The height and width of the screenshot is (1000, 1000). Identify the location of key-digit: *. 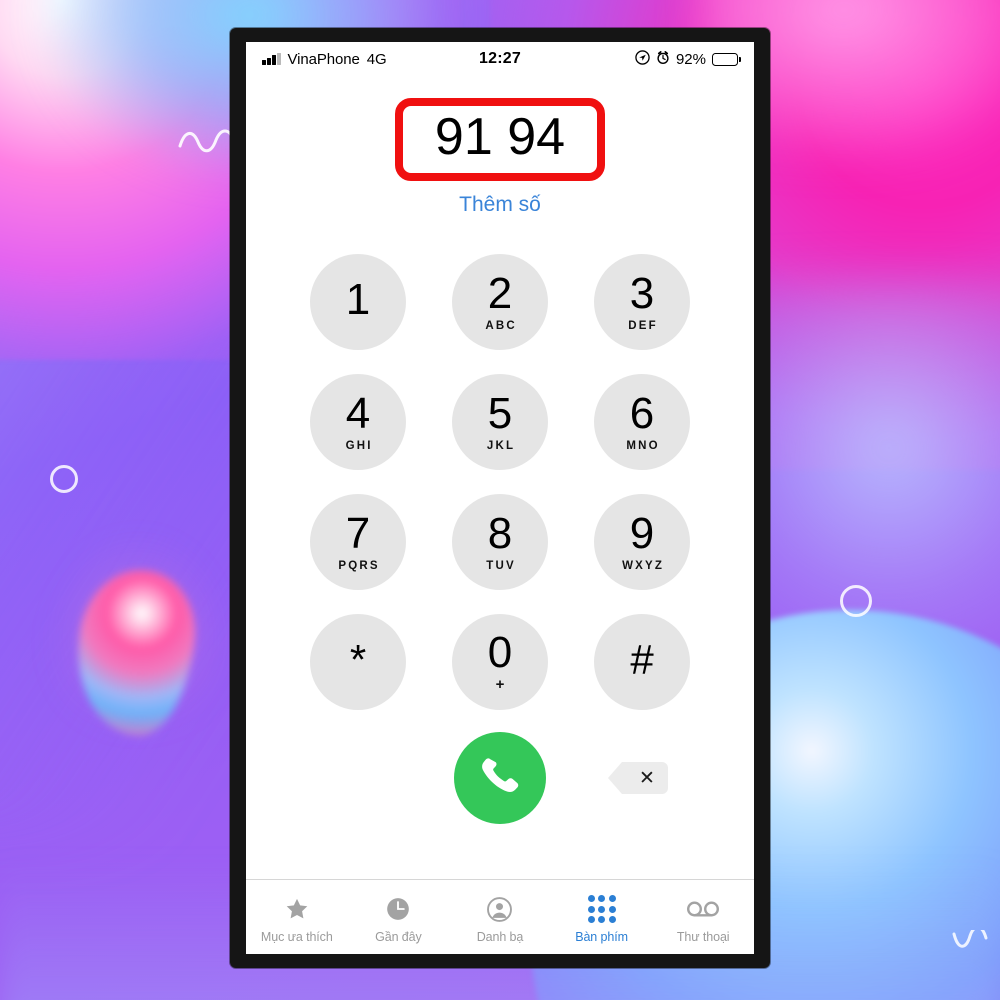
(358, 659).